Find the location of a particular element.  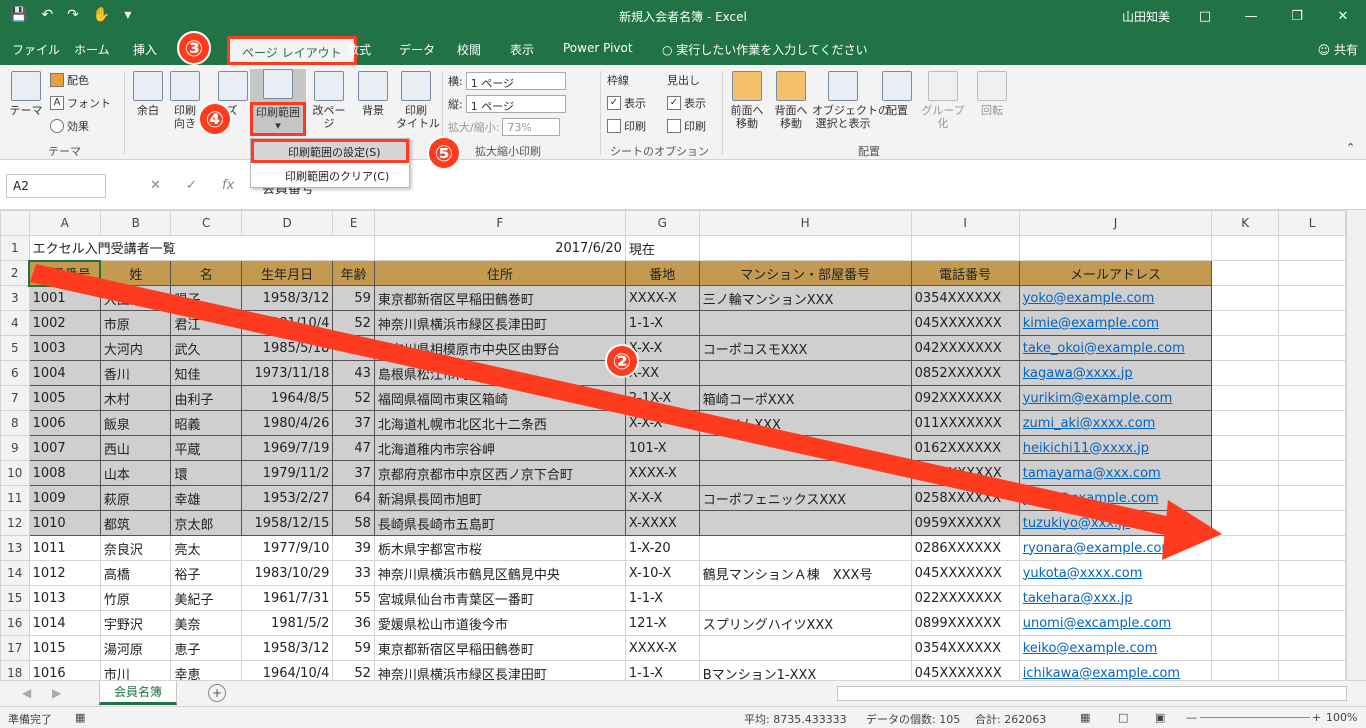

drag-arrow-head is located at coordinates (1192, 530).